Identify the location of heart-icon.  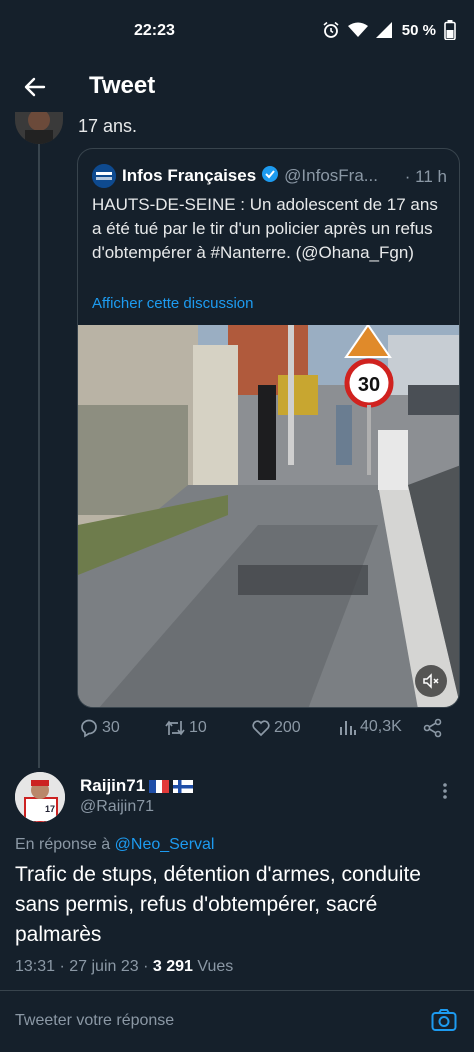
(261, 728).